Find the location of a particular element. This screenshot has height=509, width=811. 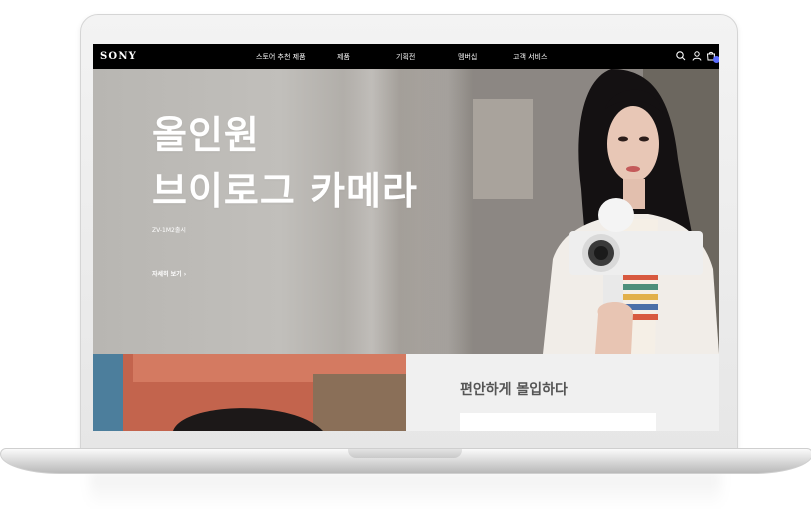

secondary-photo-image is located at coordinates (249, 392).